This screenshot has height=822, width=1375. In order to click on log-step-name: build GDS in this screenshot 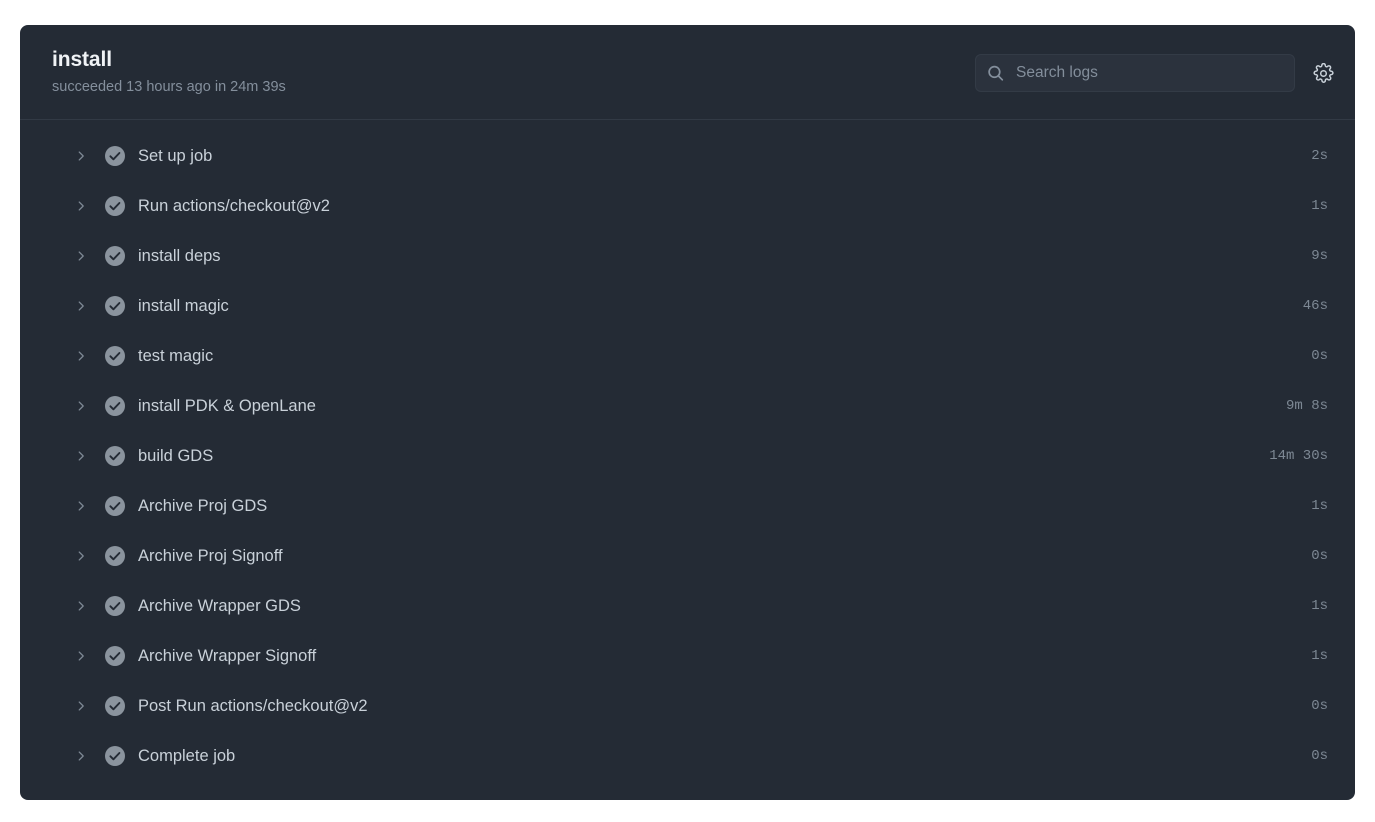, I will do `click(176, 456)`.